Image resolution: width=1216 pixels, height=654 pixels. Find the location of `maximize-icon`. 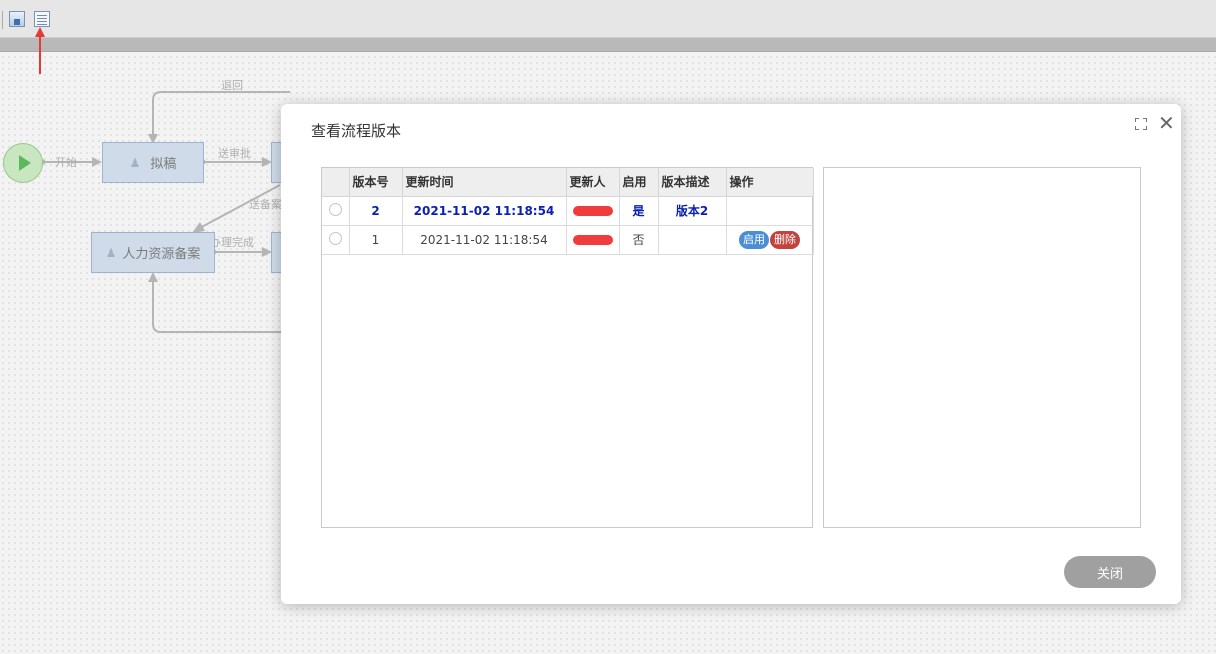

maximize-icon is located at coordinates (1141, 124).